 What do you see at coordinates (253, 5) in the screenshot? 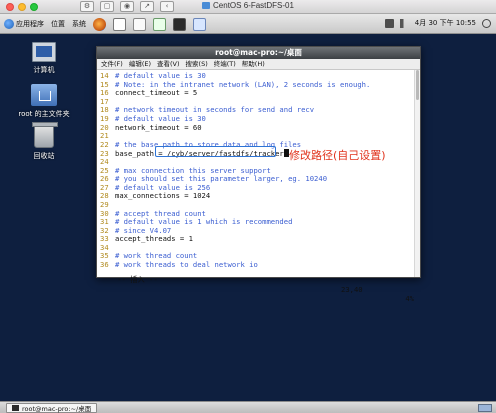
I see `vm-title-text: CentOS 6-FastDFS-01` at bounding box center [253, 5].